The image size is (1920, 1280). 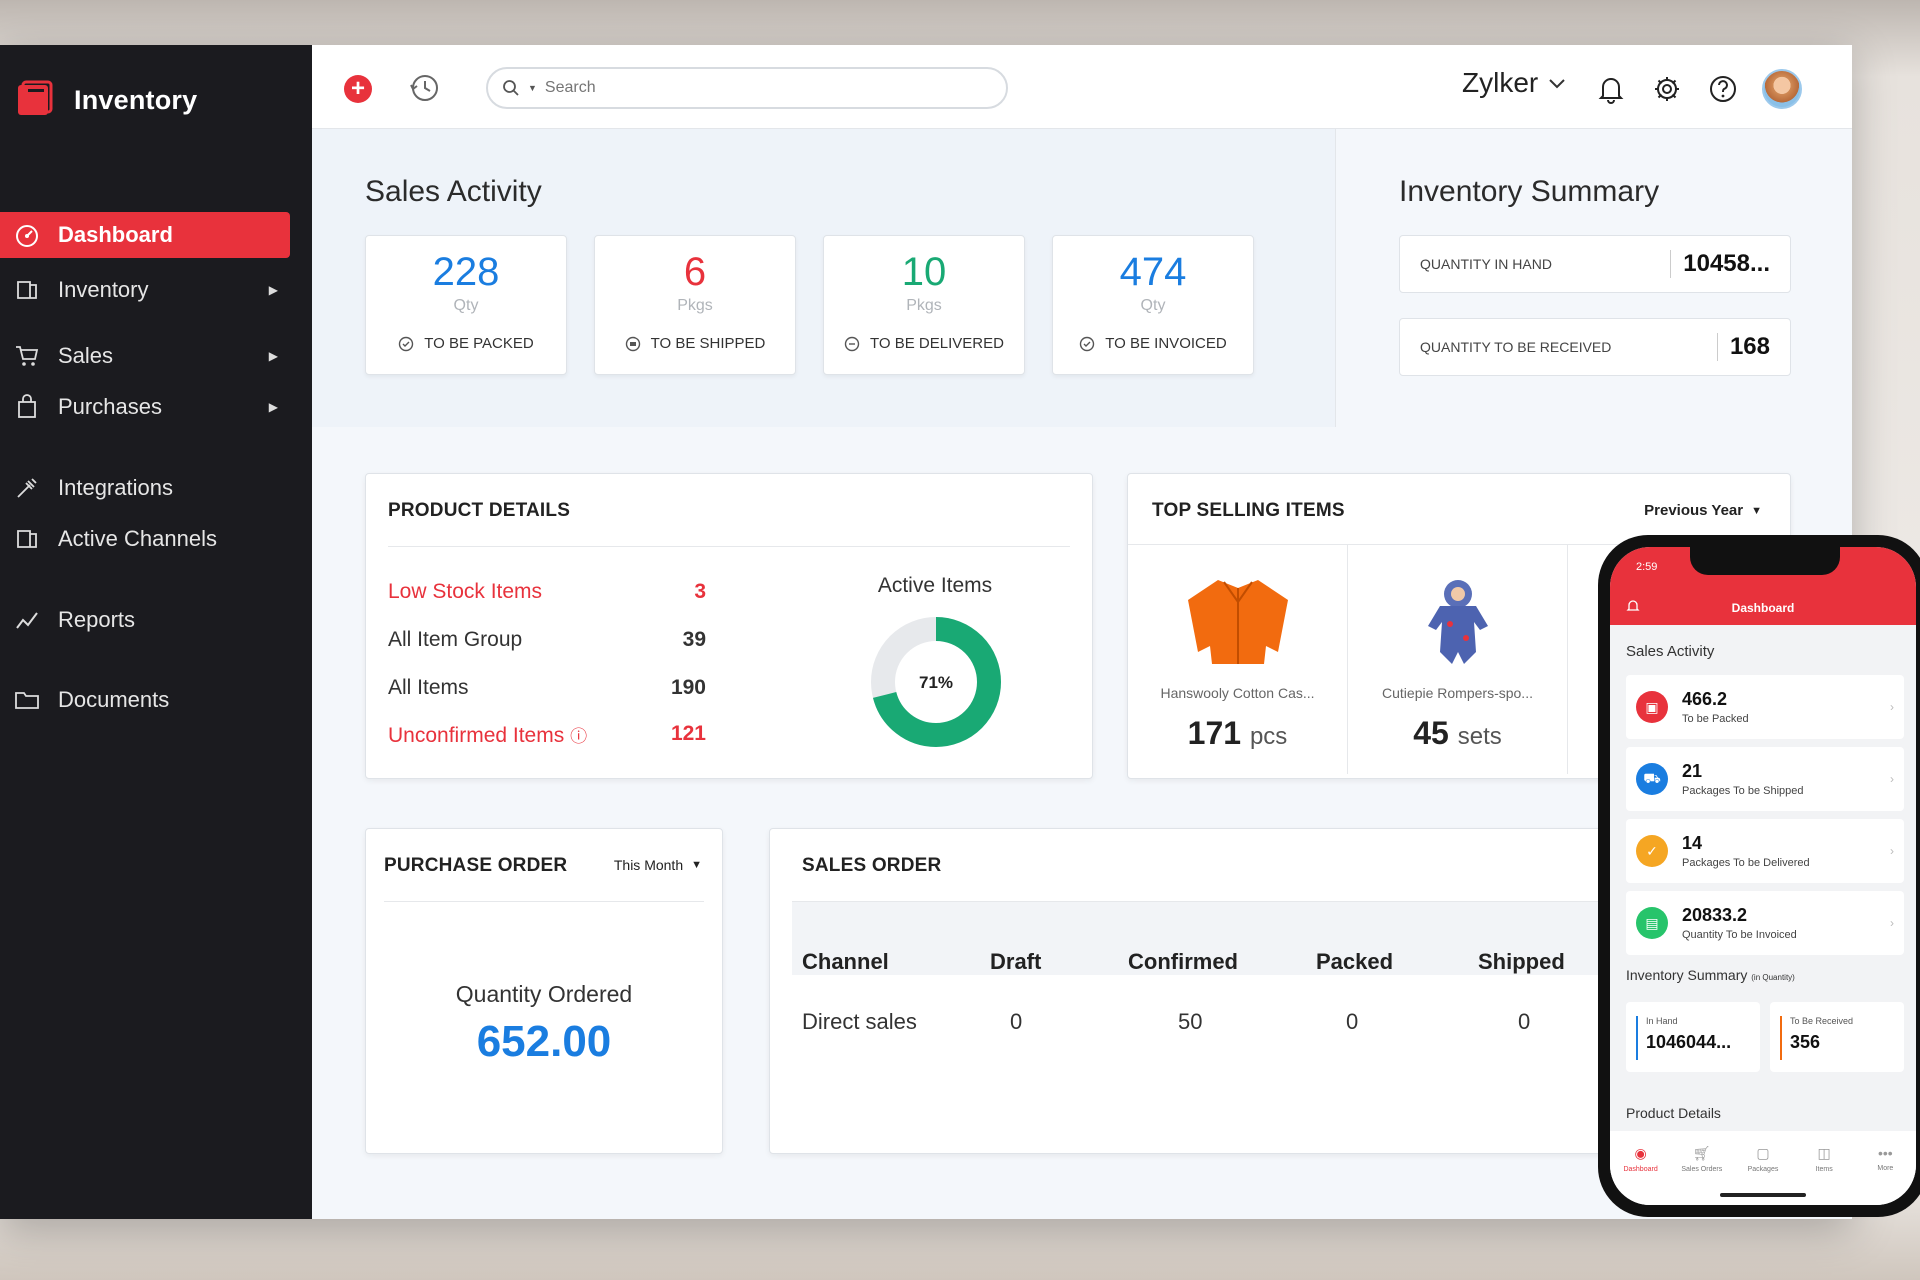 What do you see at coordinates (1524, 1021) in the screenshot?
I see `cell-shipped: 0` at bounding box center [1524, 1021].